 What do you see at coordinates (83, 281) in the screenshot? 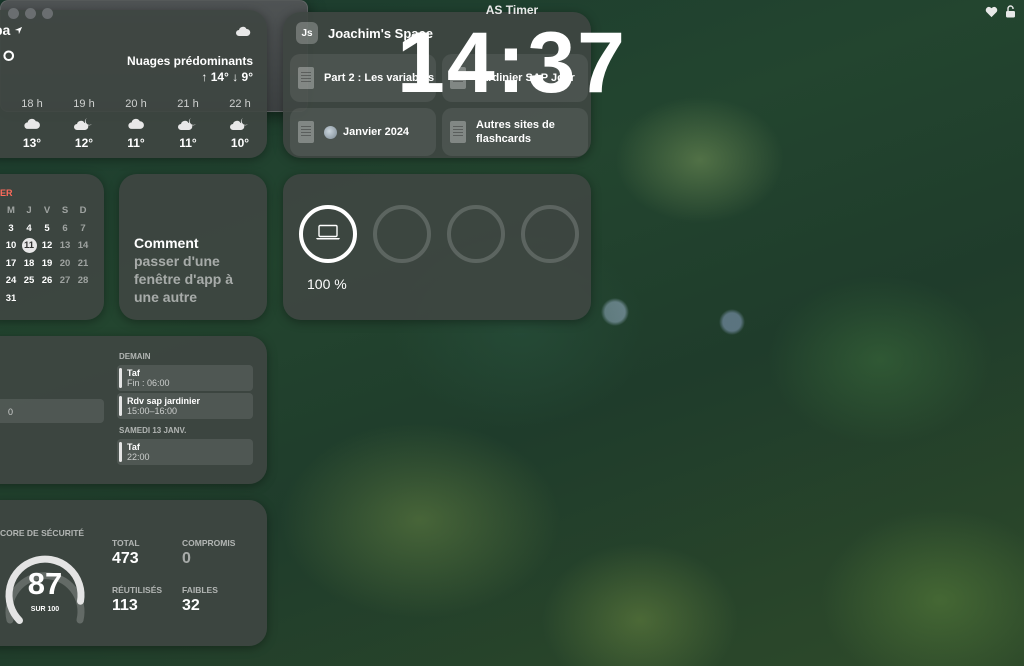
I see `calendar-day: 28` at bounding box center [83, 281].